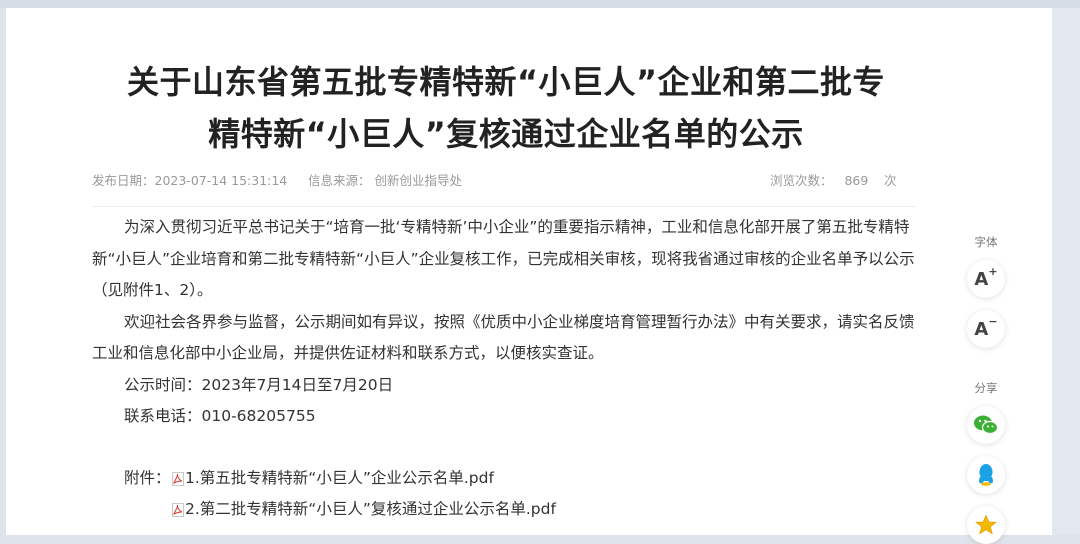 This screenshot has width=1080, height=544. I want to click on font-increase-button: A+, so click(986, 279).